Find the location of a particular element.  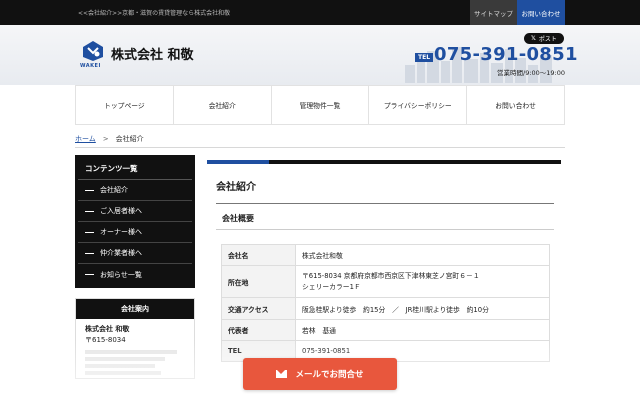

table-row: 代表者 若林 基通 is located at coordinates (385, 330).